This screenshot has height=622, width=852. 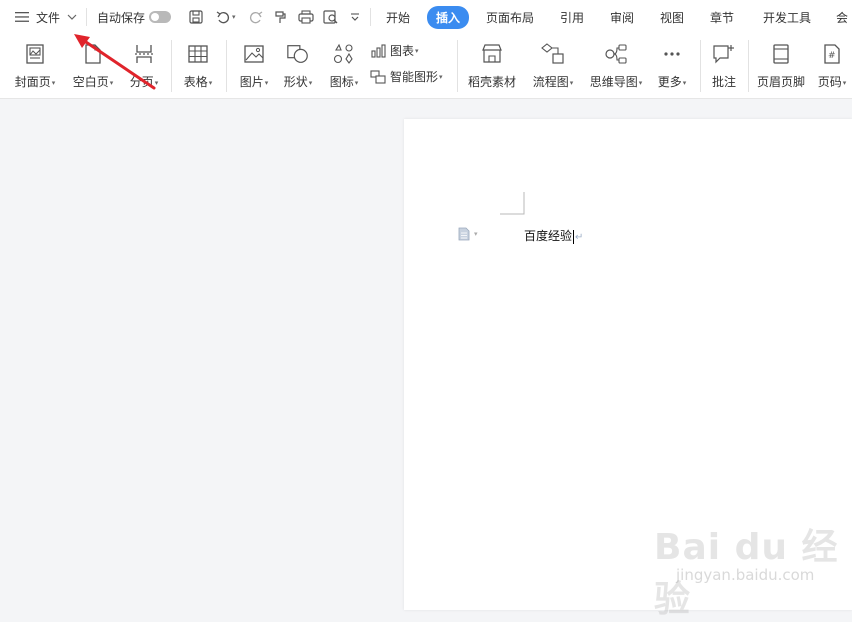 I want to click on header-footer-icon, so click(x=781, y=54).